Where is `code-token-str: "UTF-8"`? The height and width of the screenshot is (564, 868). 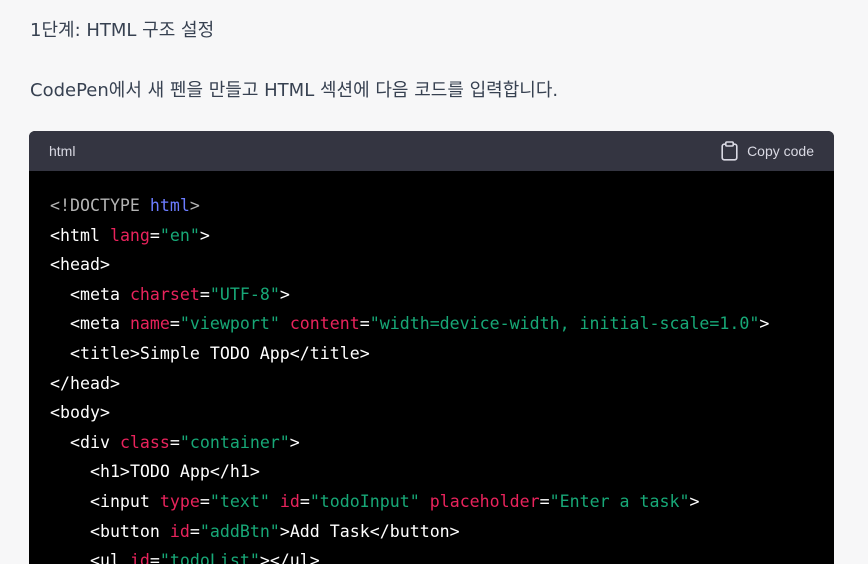 code-token-str: "UTF-8" is located at coordinates (244, 294).